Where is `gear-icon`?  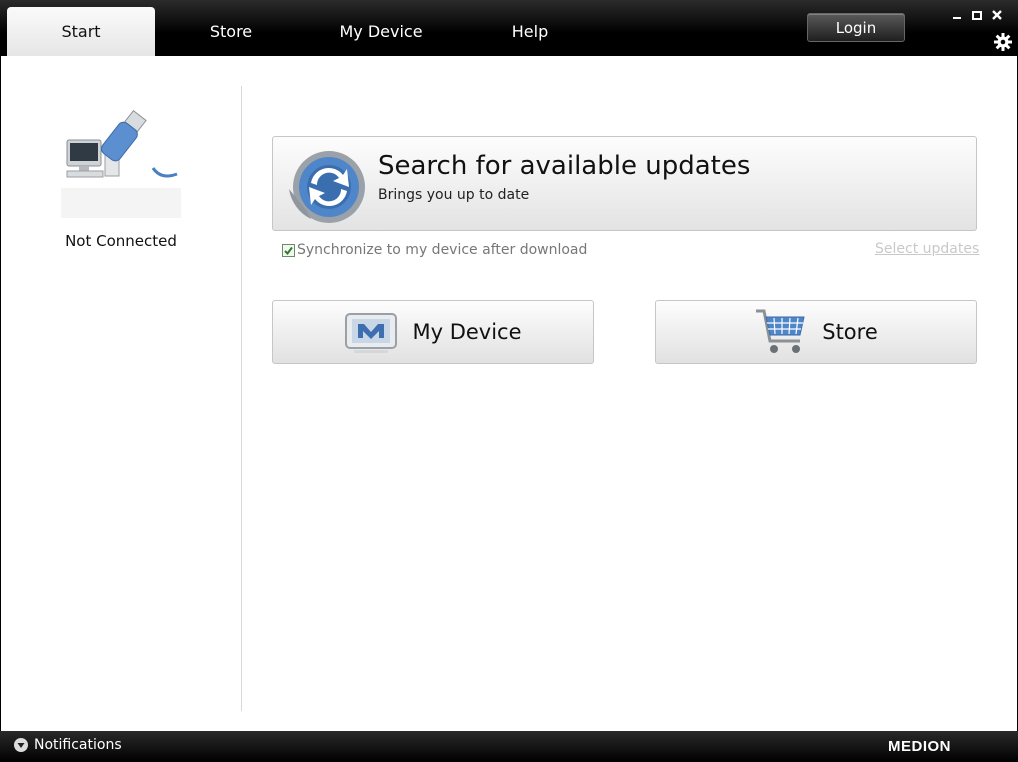 gear-icon is located at coordinates (1003, 42).